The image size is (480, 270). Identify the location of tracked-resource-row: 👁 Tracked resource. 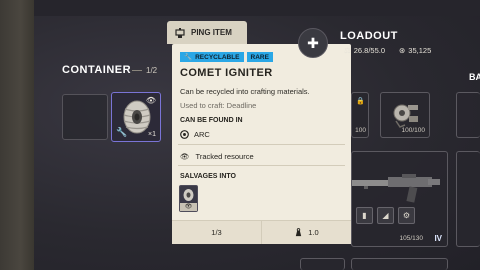
(217, 156).